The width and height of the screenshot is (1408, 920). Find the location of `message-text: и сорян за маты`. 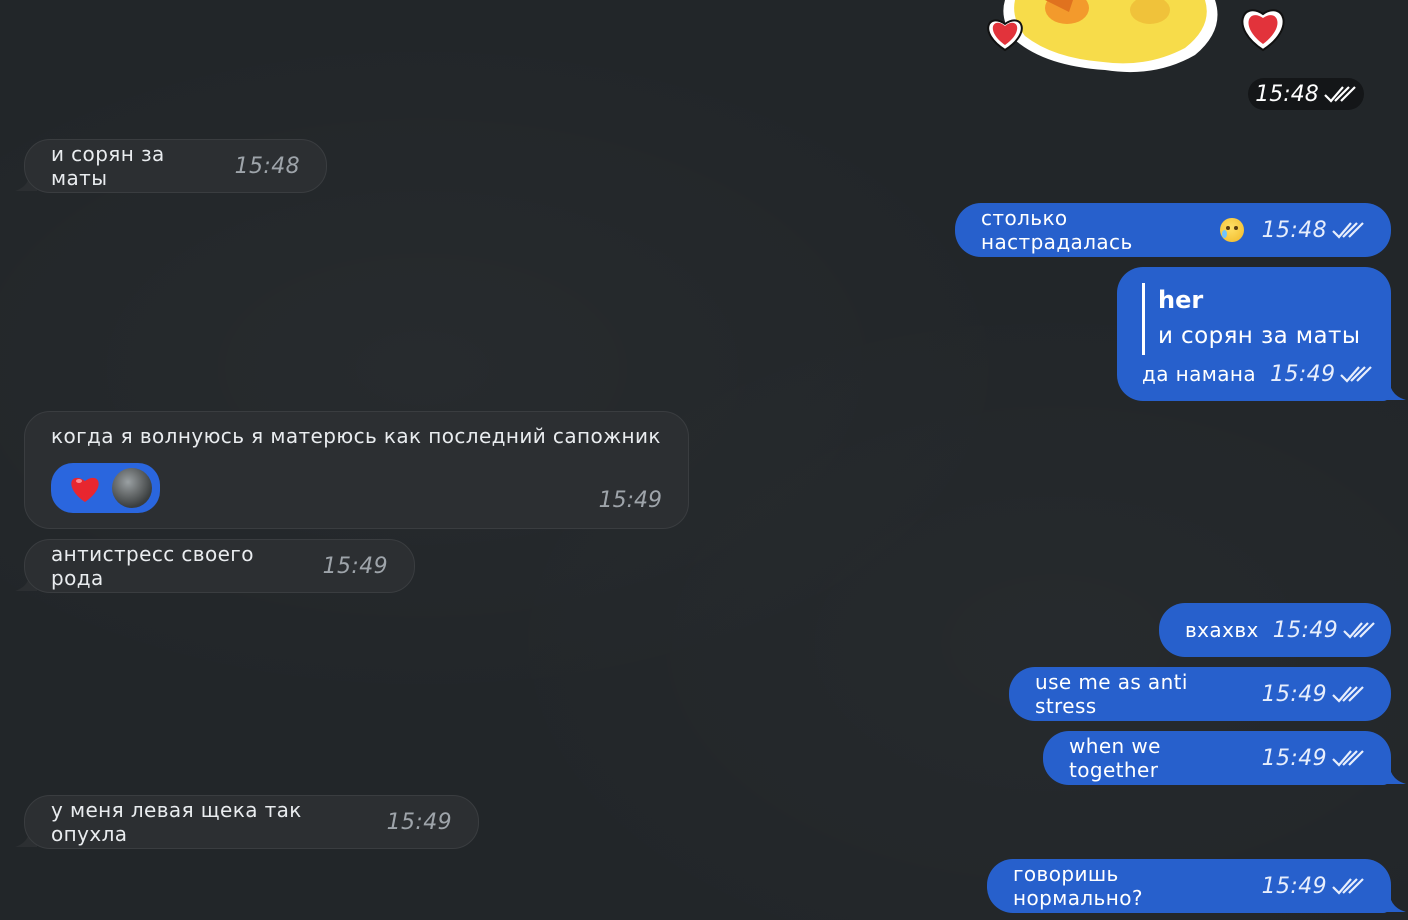

message-text: и сорян за маты is located at coordinates (108, 166).